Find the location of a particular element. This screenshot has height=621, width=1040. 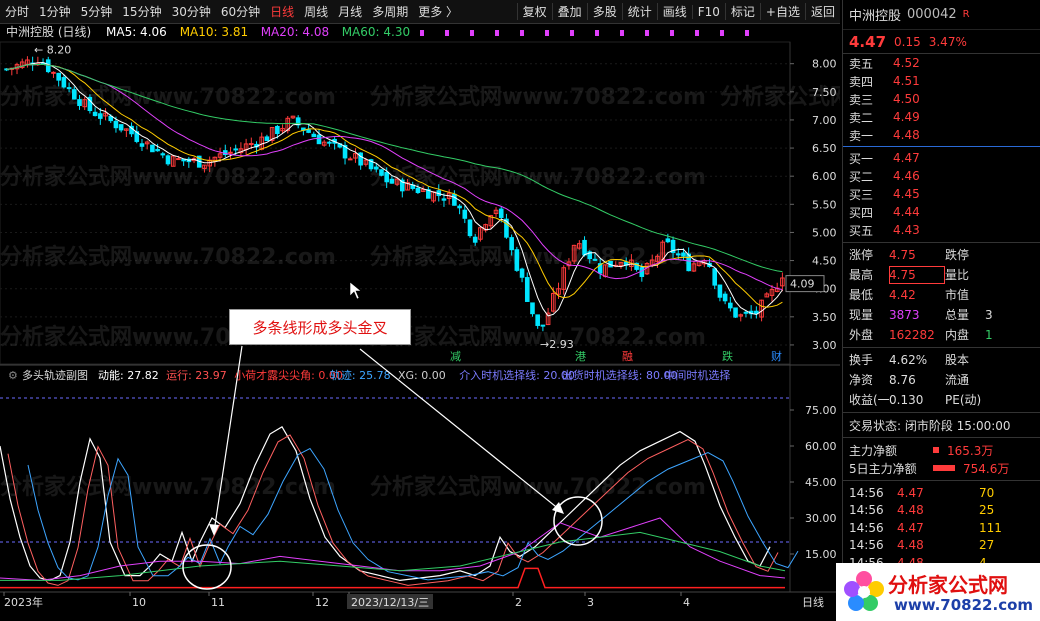

level-label: 卖二 is located at coordinates (861, 117).